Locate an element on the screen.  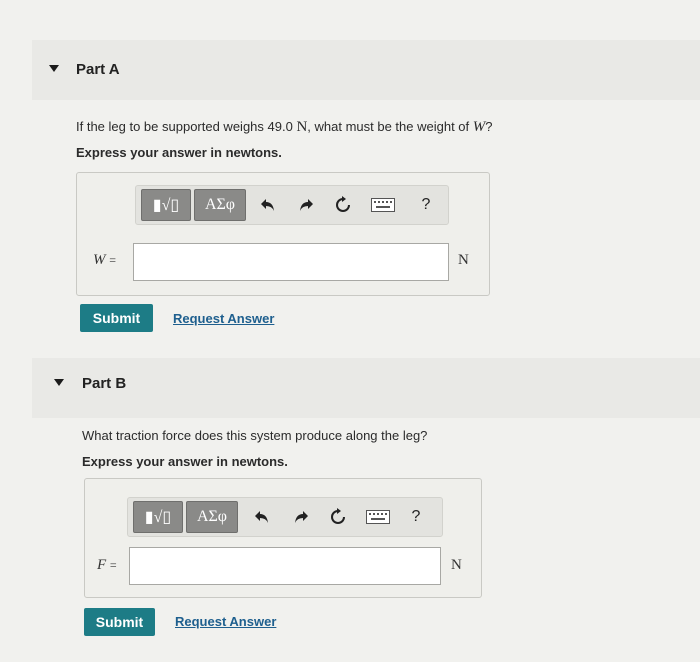
request-answer-link-a: Request Answer is located at coordinates (223, 318).